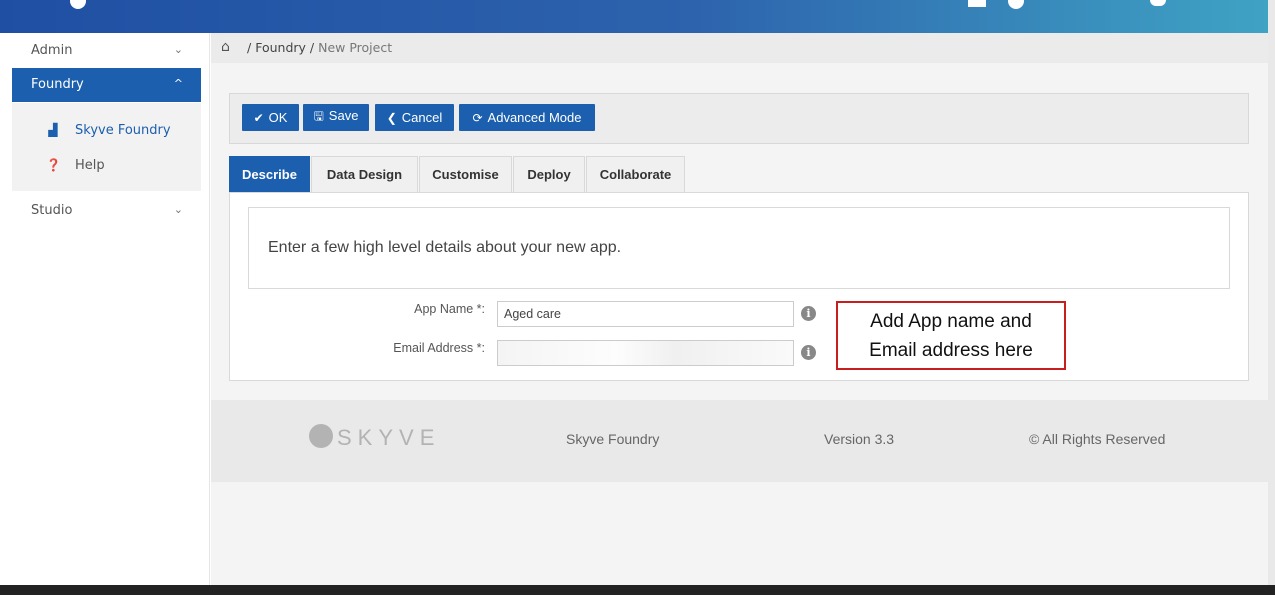  I want to click on callout-line: Email address here, so click(951, 350).